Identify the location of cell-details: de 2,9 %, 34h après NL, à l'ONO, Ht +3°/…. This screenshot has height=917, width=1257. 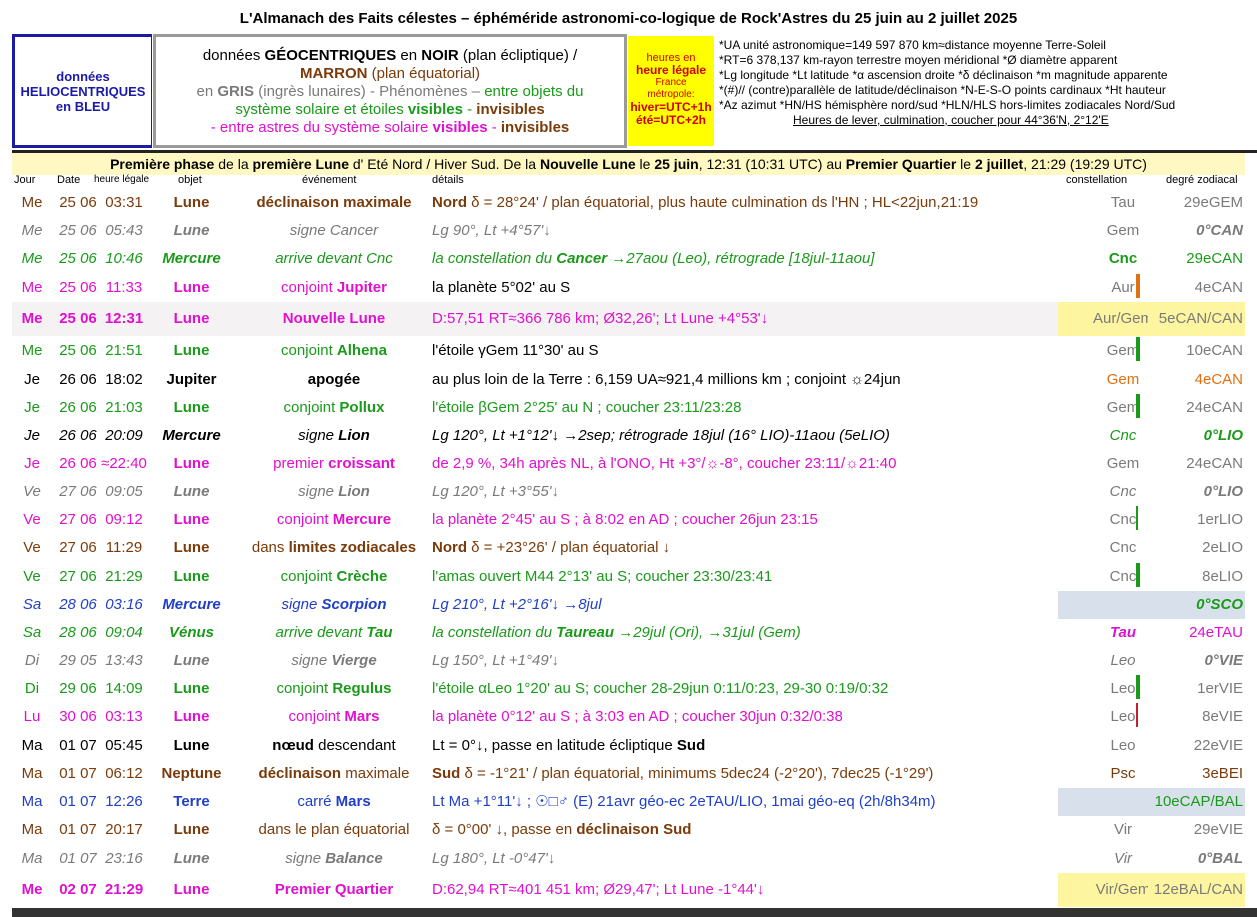
(664, 463).